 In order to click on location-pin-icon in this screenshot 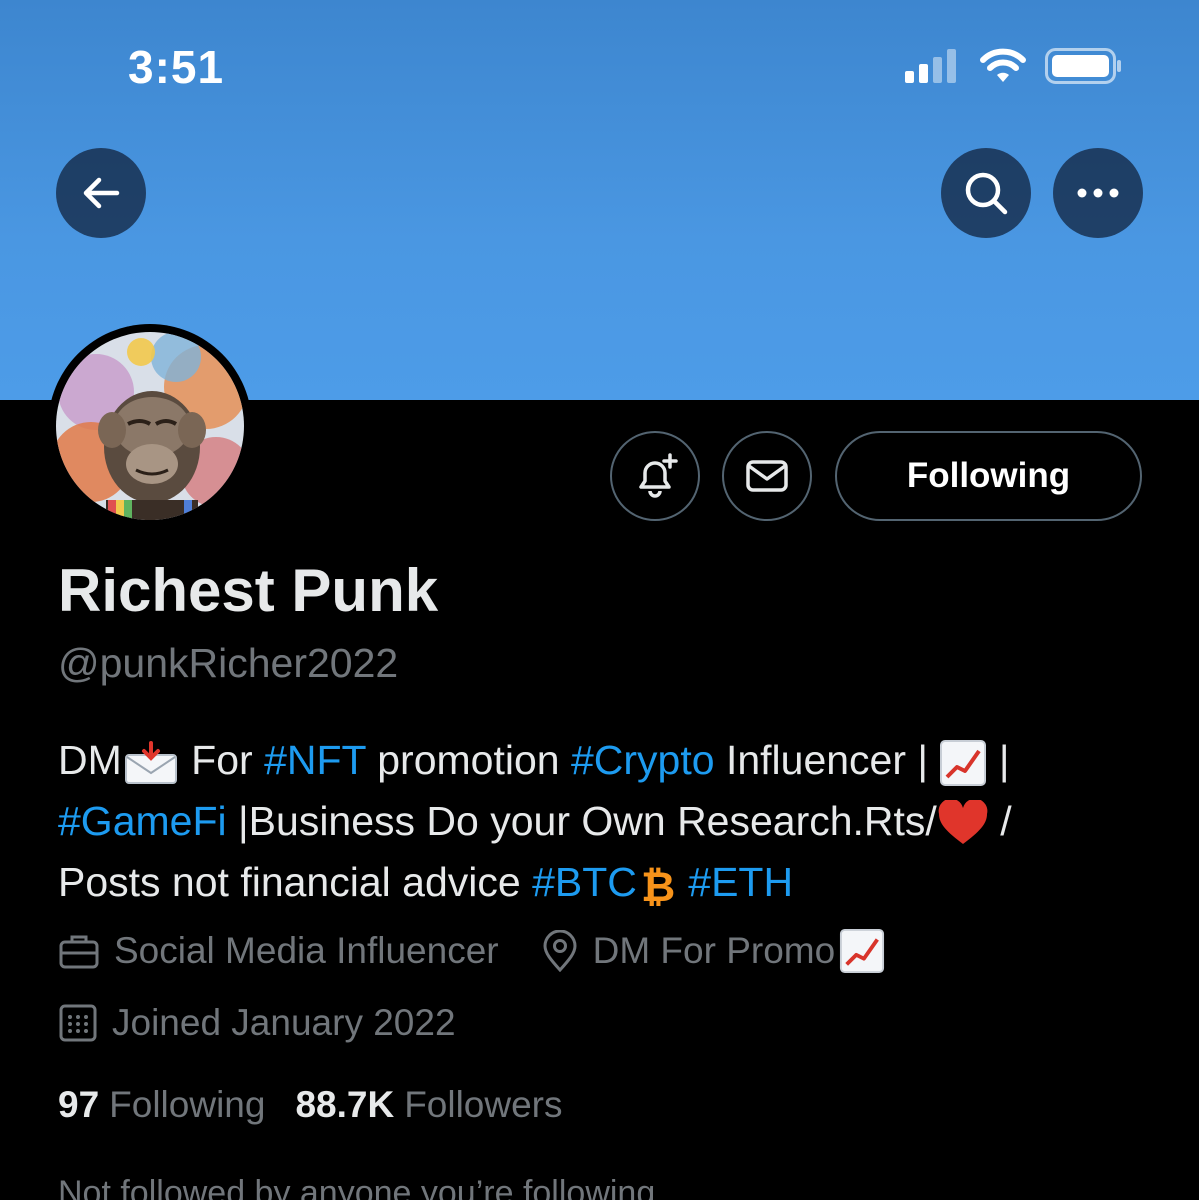, I will do `click(560, 951)`.